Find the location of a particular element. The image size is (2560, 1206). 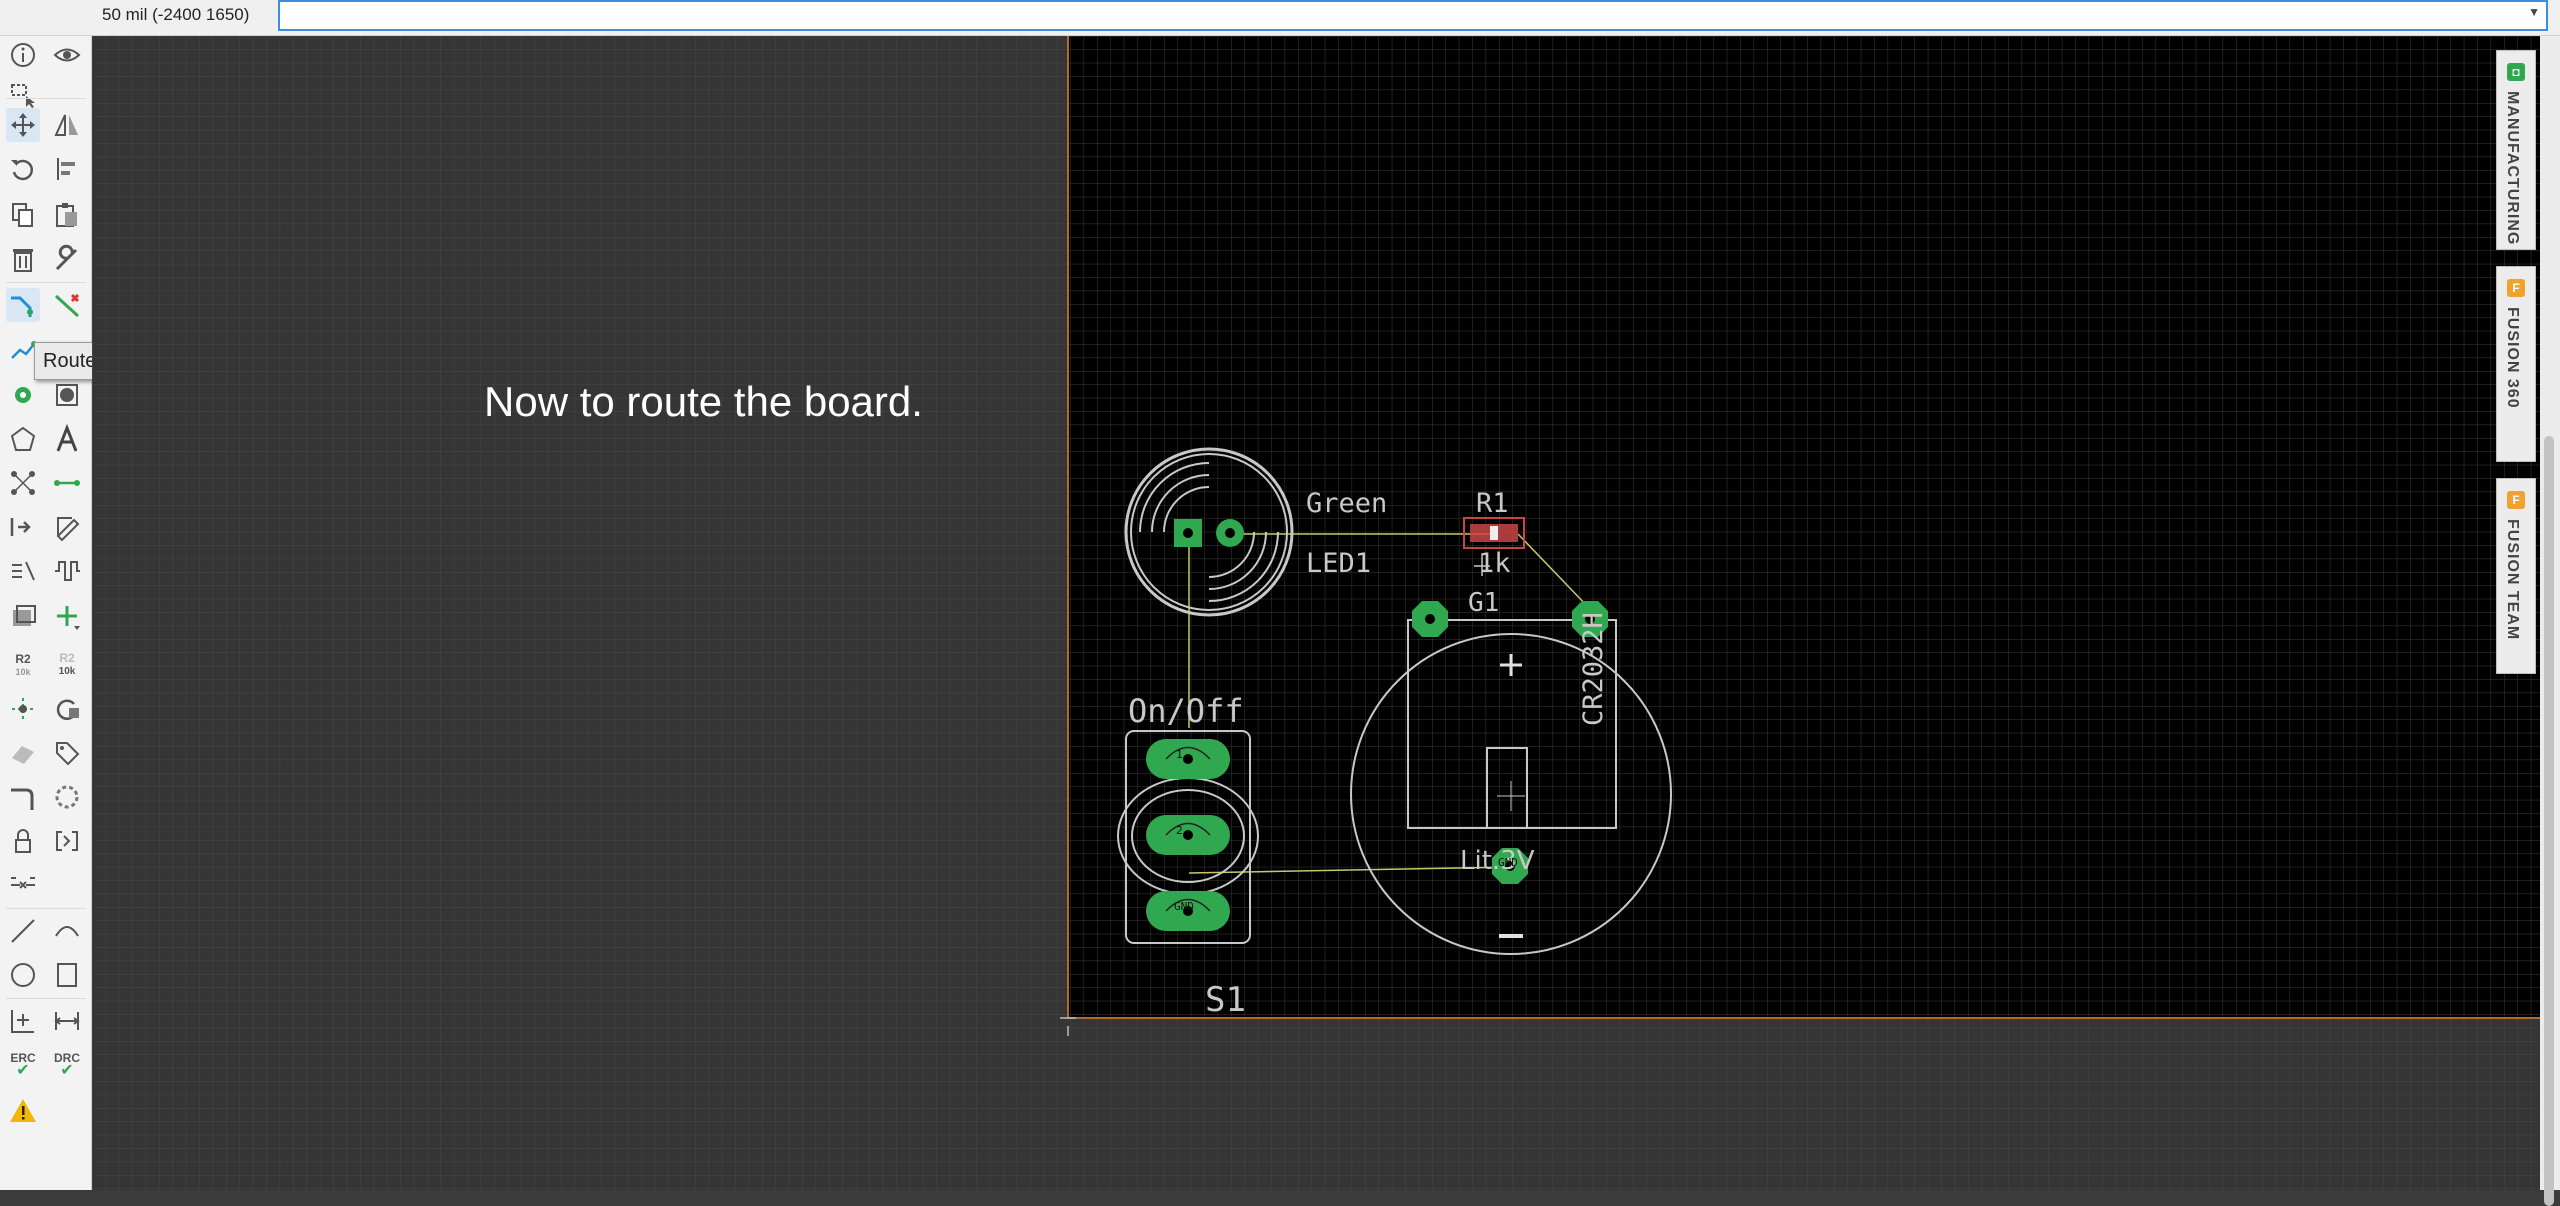

smash-icon is located at coordinates (23, 709).